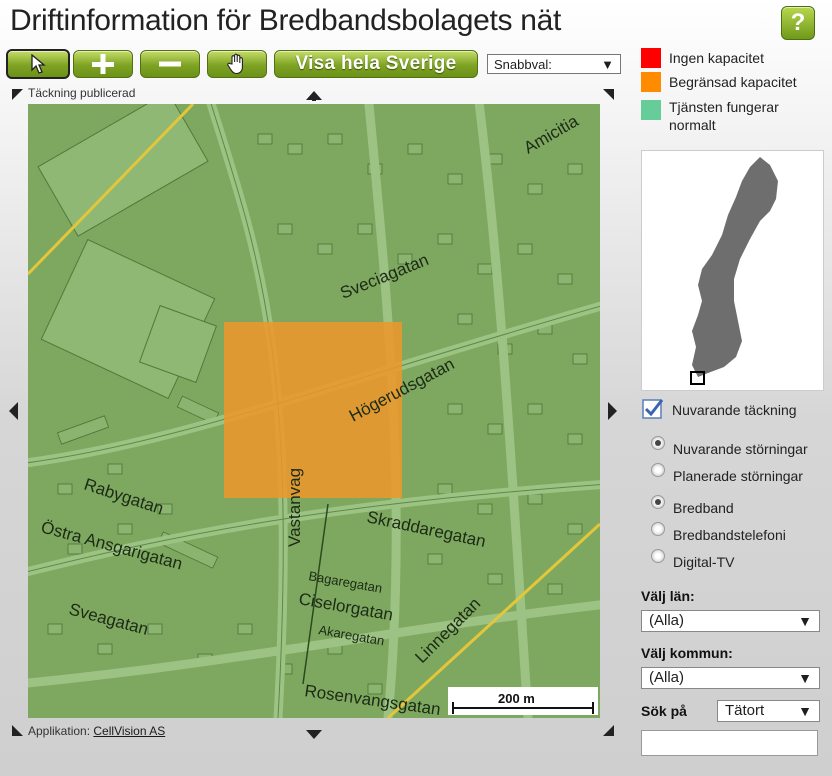  Describe the element at coordinates (667, 677) in the screenshot. I see `kommun-select-value: (Alla)` at that location.